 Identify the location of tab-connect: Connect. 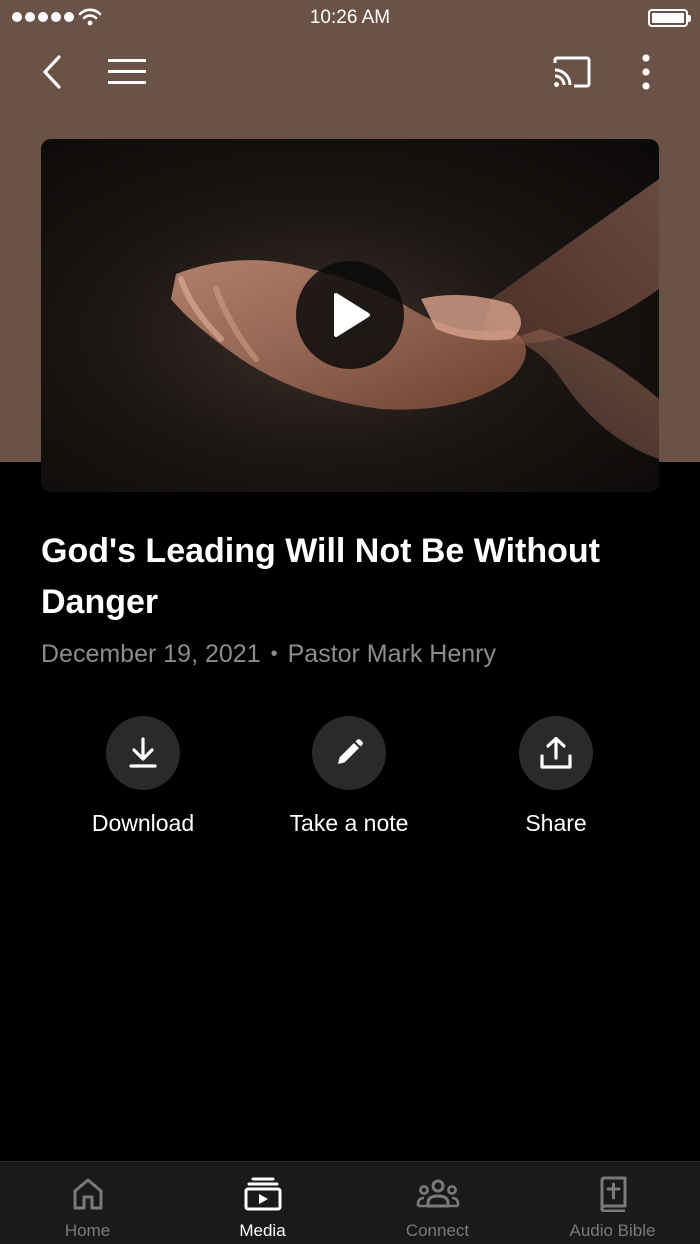
(437, 1203).